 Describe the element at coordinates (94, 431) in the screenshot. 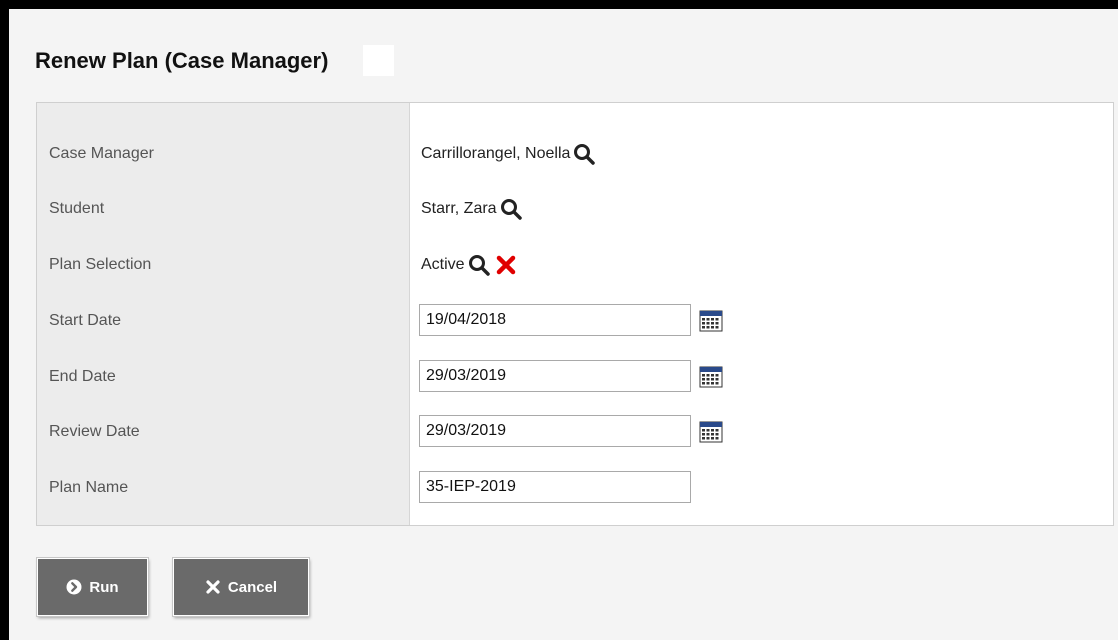

I see `field-label: Review Date` at that location.